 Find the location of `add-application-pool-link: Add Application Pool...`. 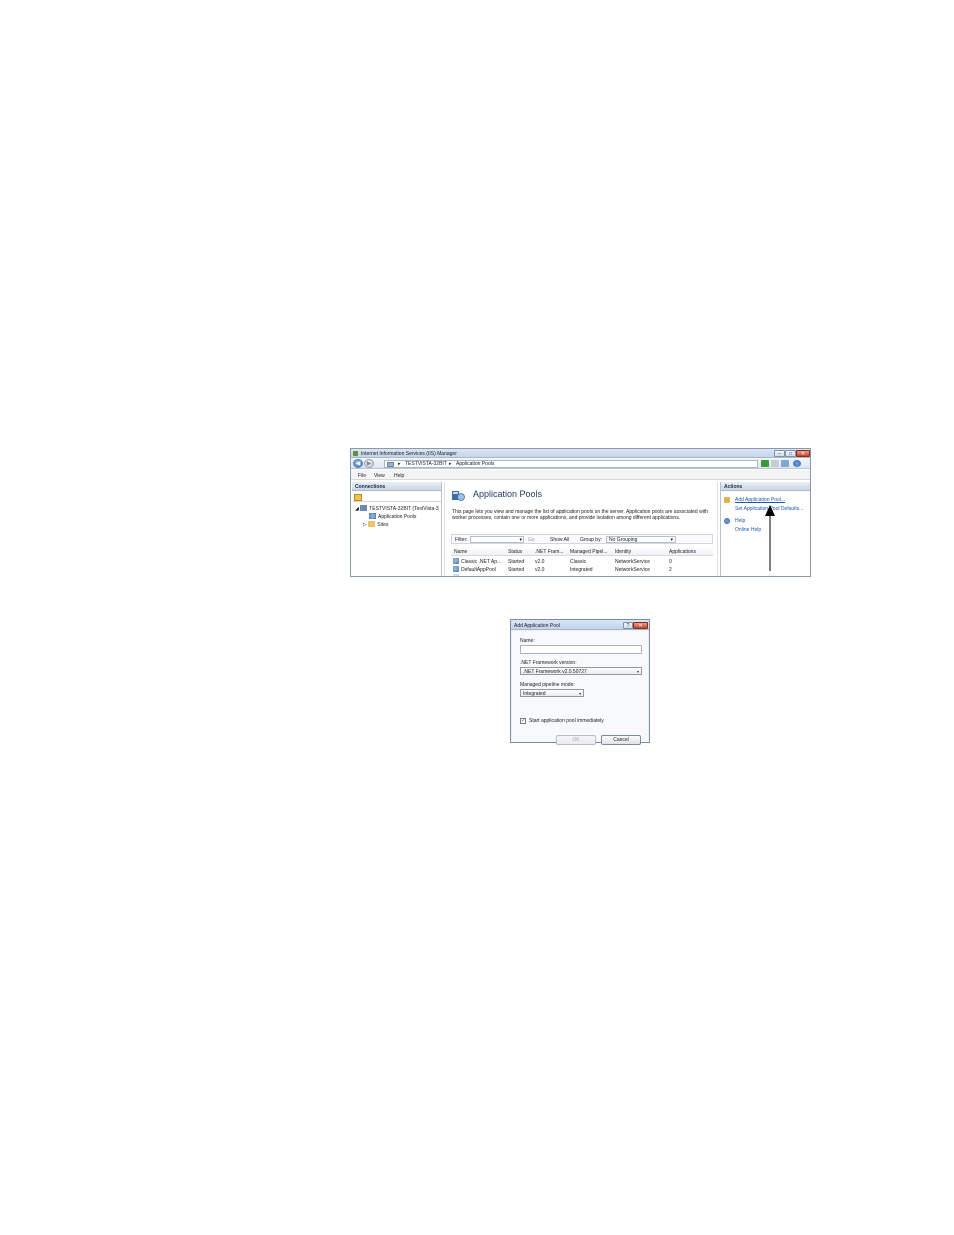

add-application-pool-link: Add Application Pool... is located at coordinates (760, 500).